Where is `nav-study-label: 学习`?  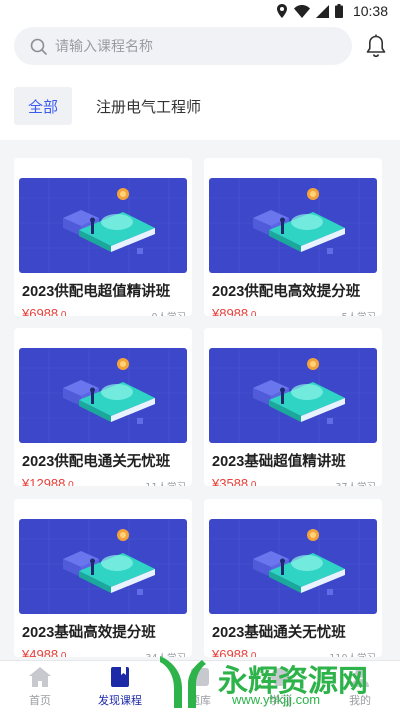
nav-study-label: 学习 is located at coordinates (280, 700).